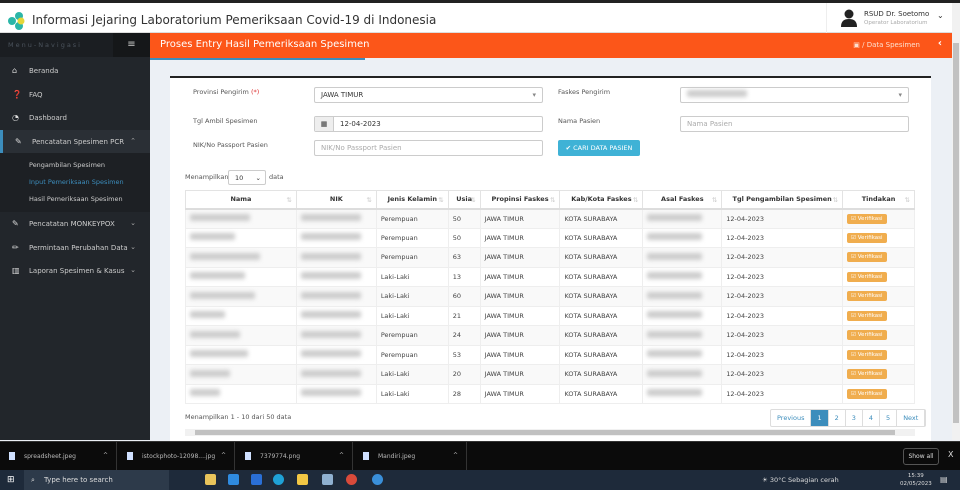  What do you see at coordinates (464, 200) in the screenshot?
I see `column-header: Usia ⇅` at bounding box center [464, 200].